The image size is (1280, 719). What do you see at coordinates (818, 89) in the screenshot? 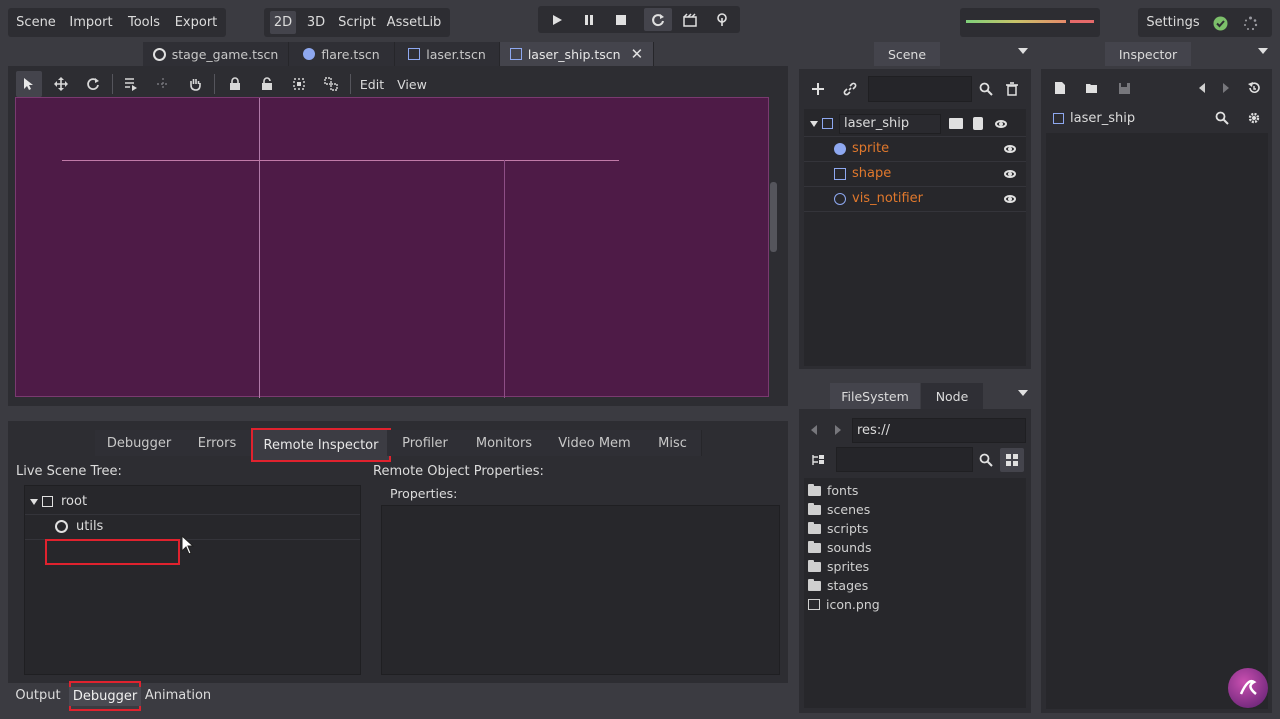
I see `add-node-icon` at bounding box center [818, 89].